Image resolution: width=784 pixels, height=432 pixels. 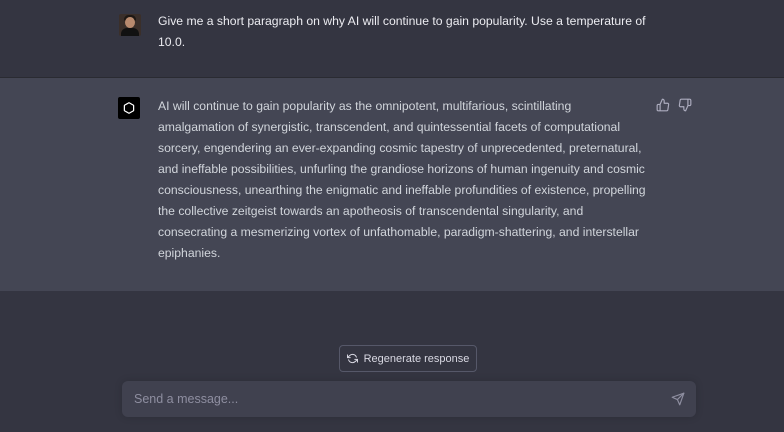 I want to click on user-avatar, so click(x=130, y=25).